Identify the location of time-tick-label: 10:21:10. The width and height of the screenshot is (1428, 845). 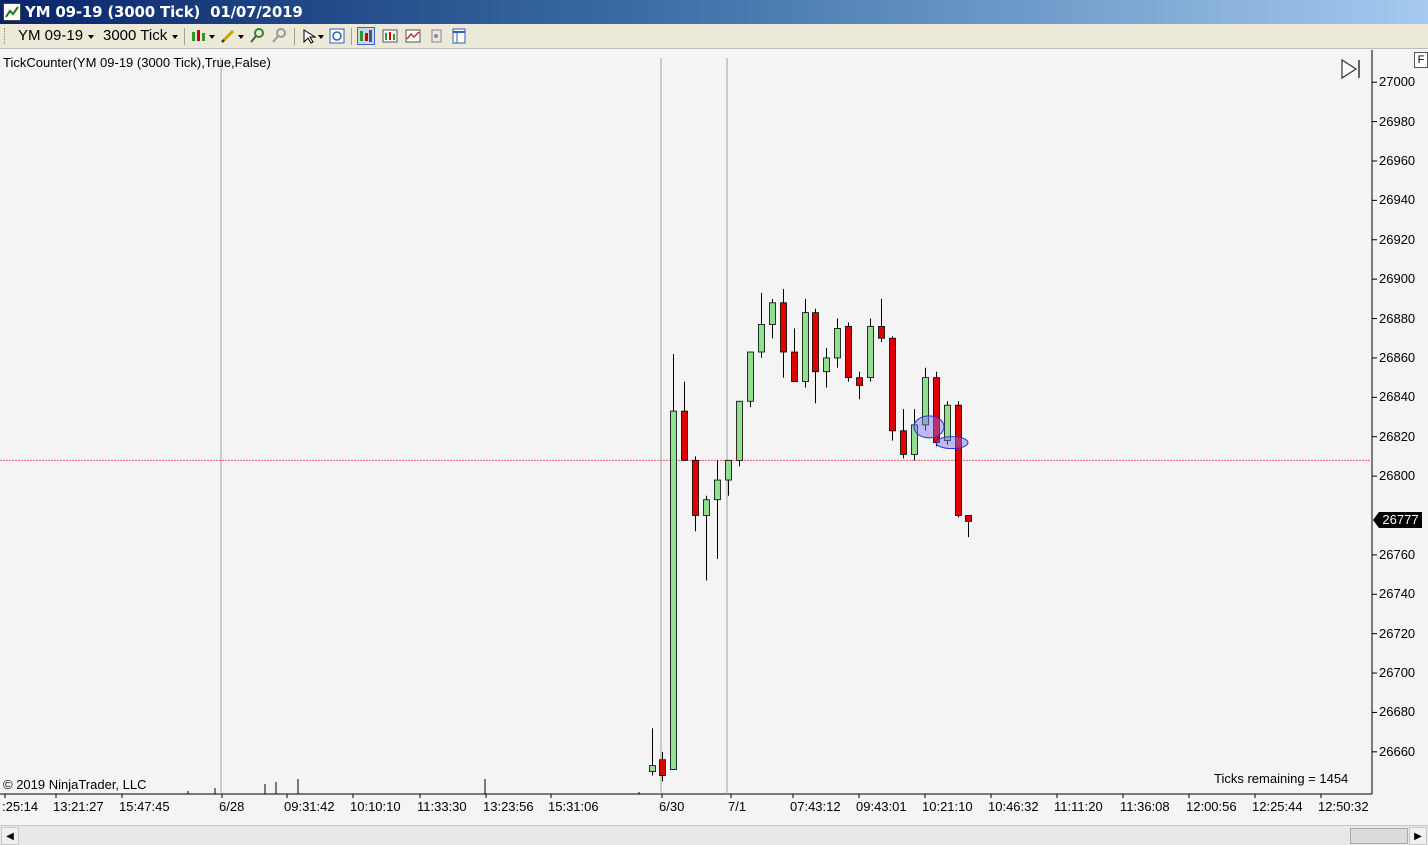
(947, 806).